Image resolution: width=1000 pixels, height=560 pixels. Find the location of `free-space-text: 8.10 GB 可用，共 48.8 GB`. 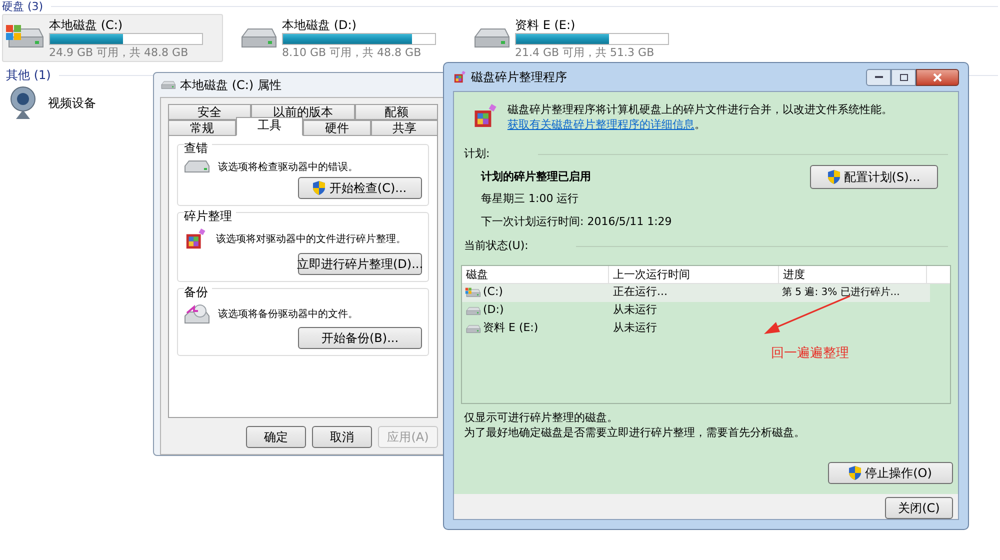

free-space-text: 8.10 GB 可用，共 48.8 GB is located at coordinates (352, 52).